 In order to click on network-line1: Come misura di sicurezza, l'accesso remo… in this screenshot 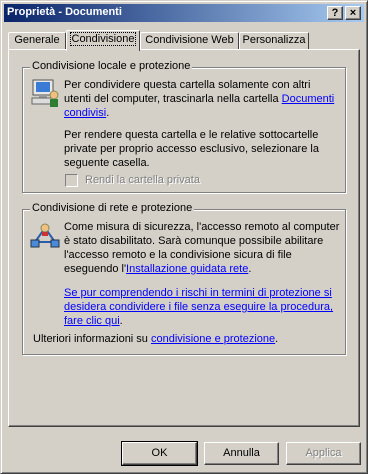, I will do `click(202, 227)`.